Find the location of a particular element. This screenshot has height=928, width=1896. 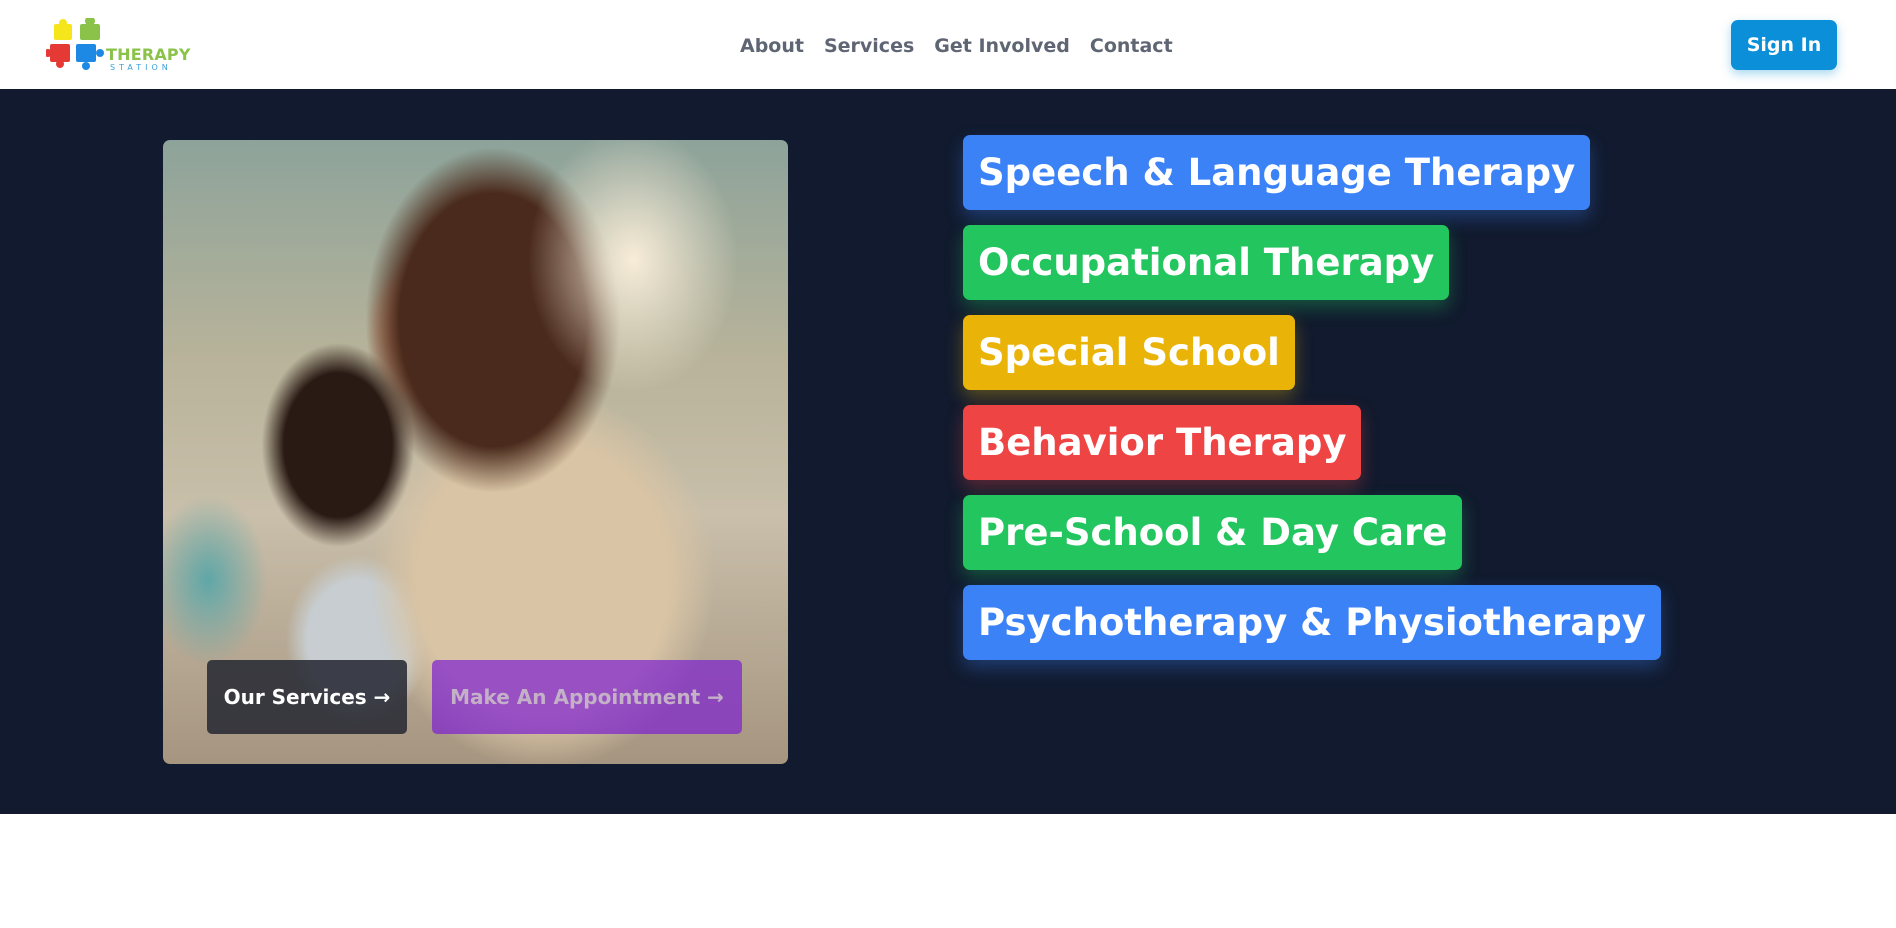

tag-special-school: Special School is located at coordinates (1129, 352).